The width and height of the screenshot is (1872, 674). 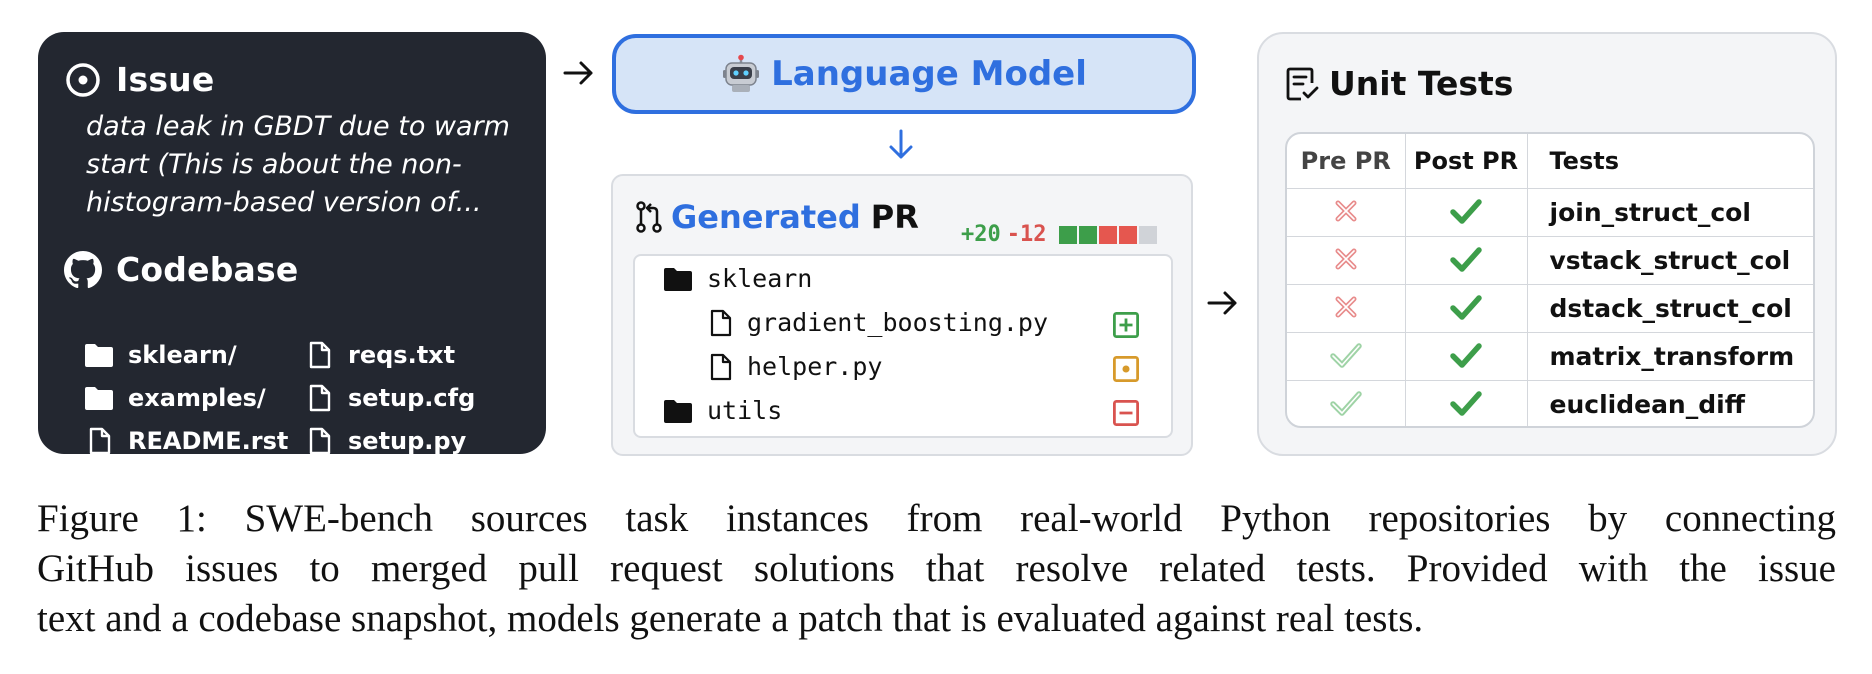 I want to click on file-tree-row: utils, so click(x=722, y=410).